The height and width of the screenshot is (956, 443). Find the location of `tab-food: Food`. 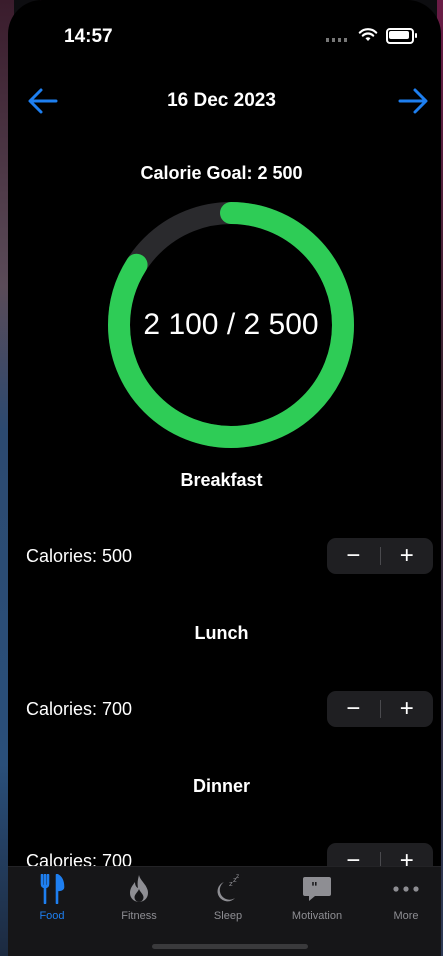

tab-food: Food is located at coordinates (52, 899).